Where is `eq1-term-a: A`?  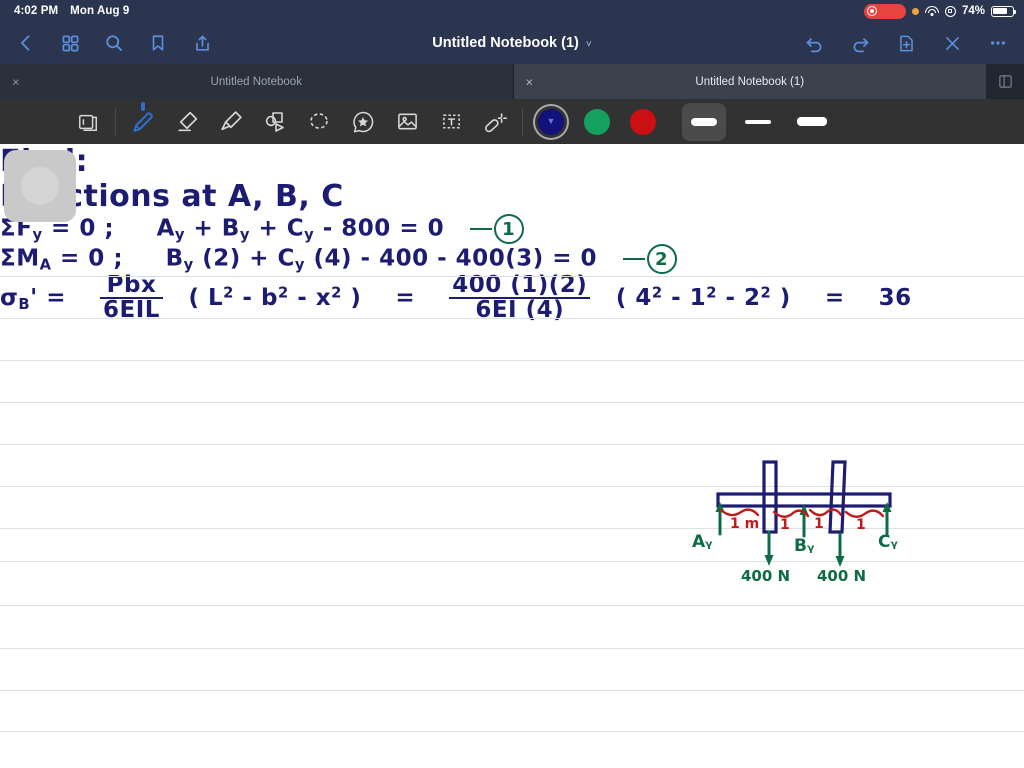 eq1-term-a: A is located at coordinates (165, 228).